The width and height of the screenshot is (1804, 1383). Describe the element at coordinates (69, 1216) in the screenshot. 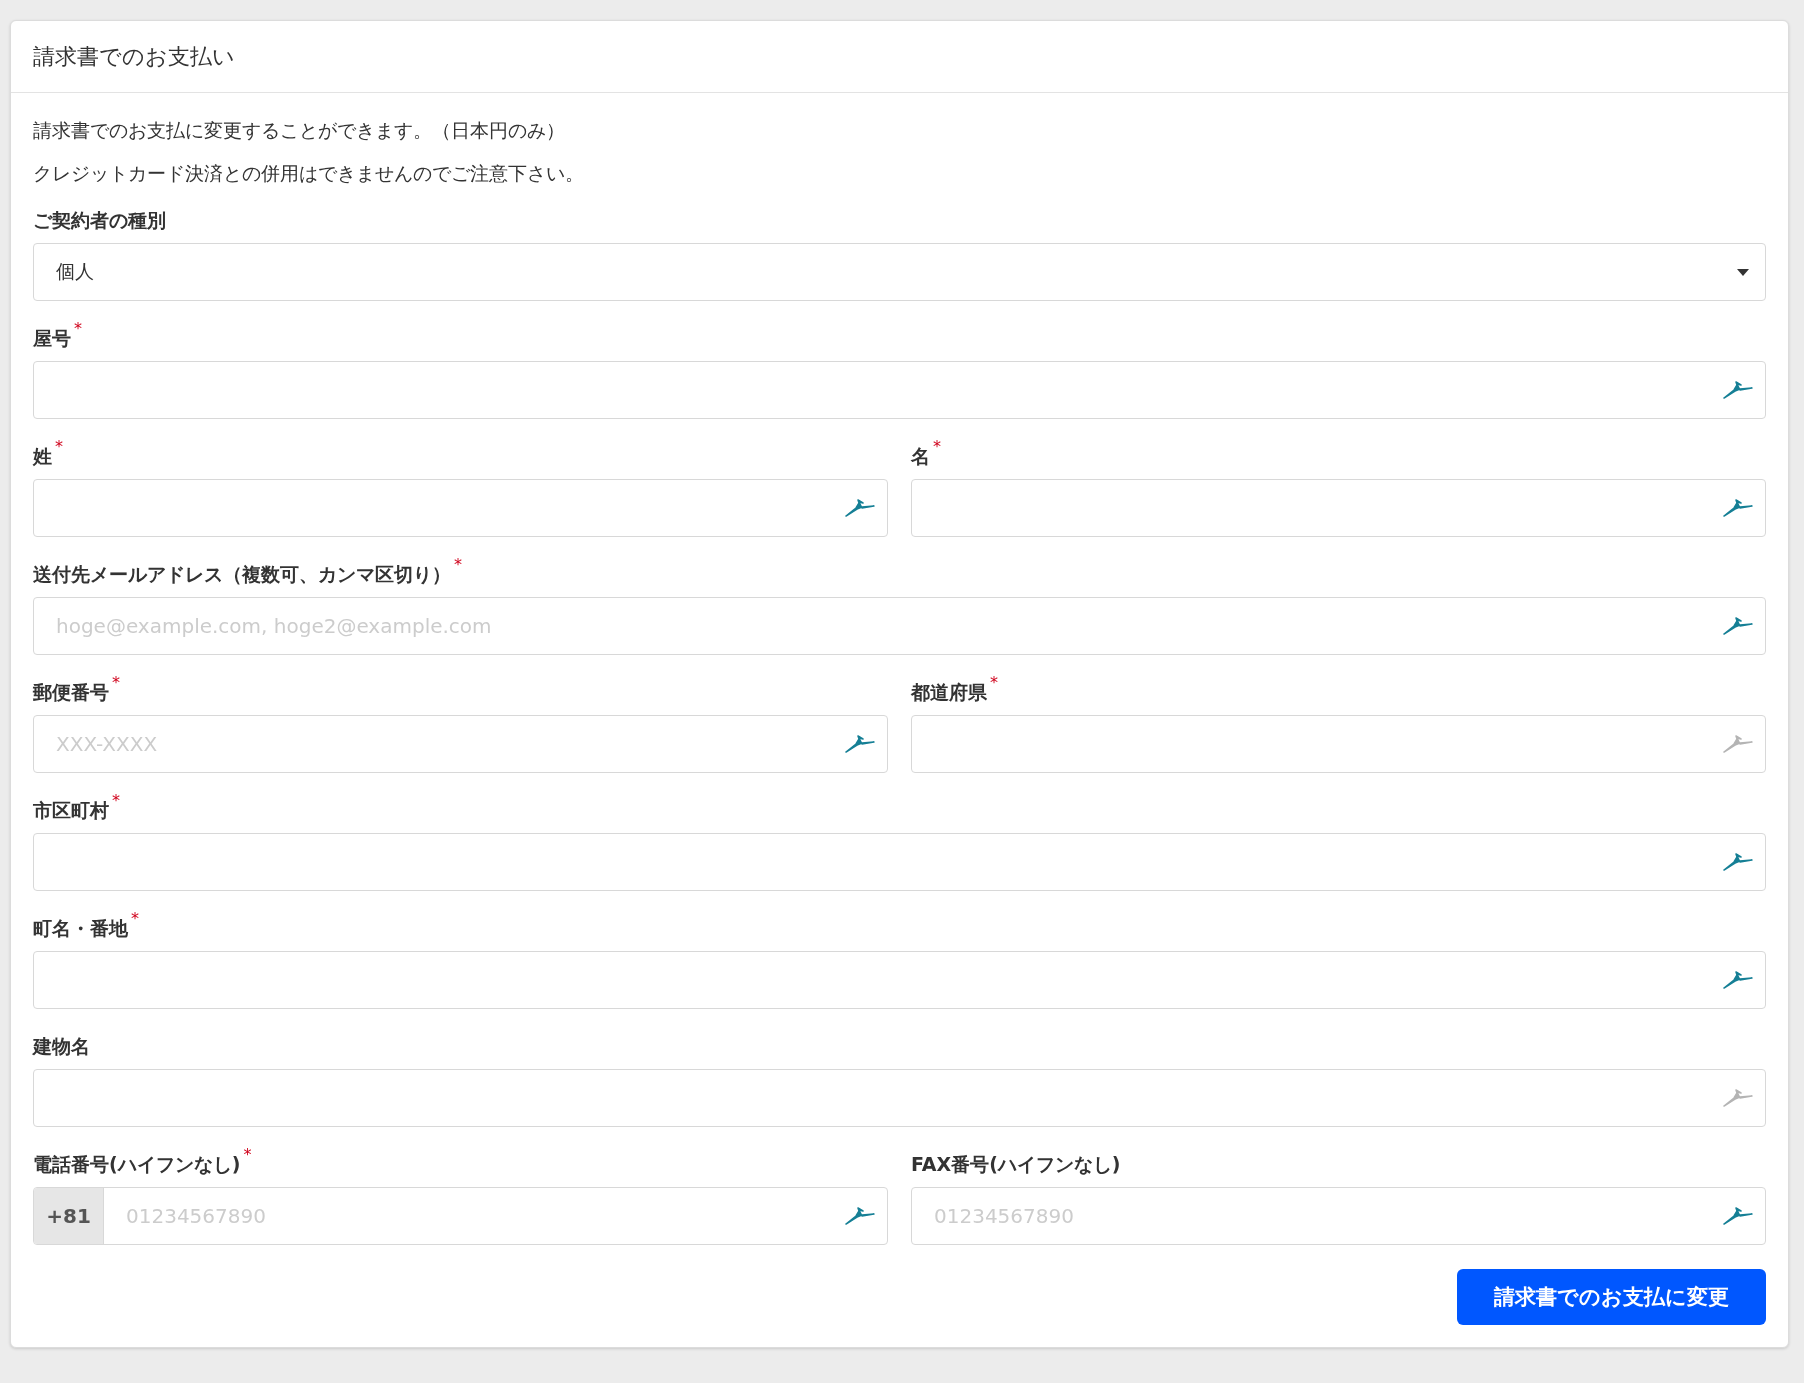

I see `country-code: +81` at that location.